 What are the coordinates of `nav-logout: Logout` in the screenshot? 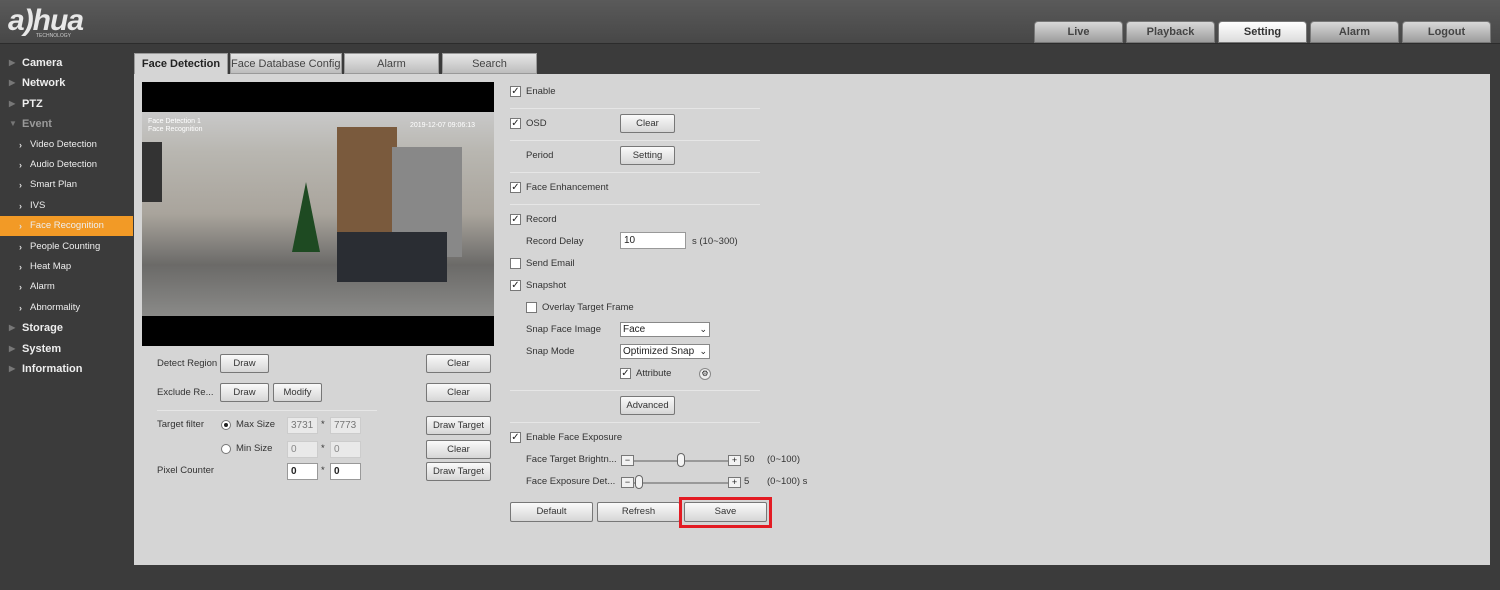 It's located at (1446, 32).